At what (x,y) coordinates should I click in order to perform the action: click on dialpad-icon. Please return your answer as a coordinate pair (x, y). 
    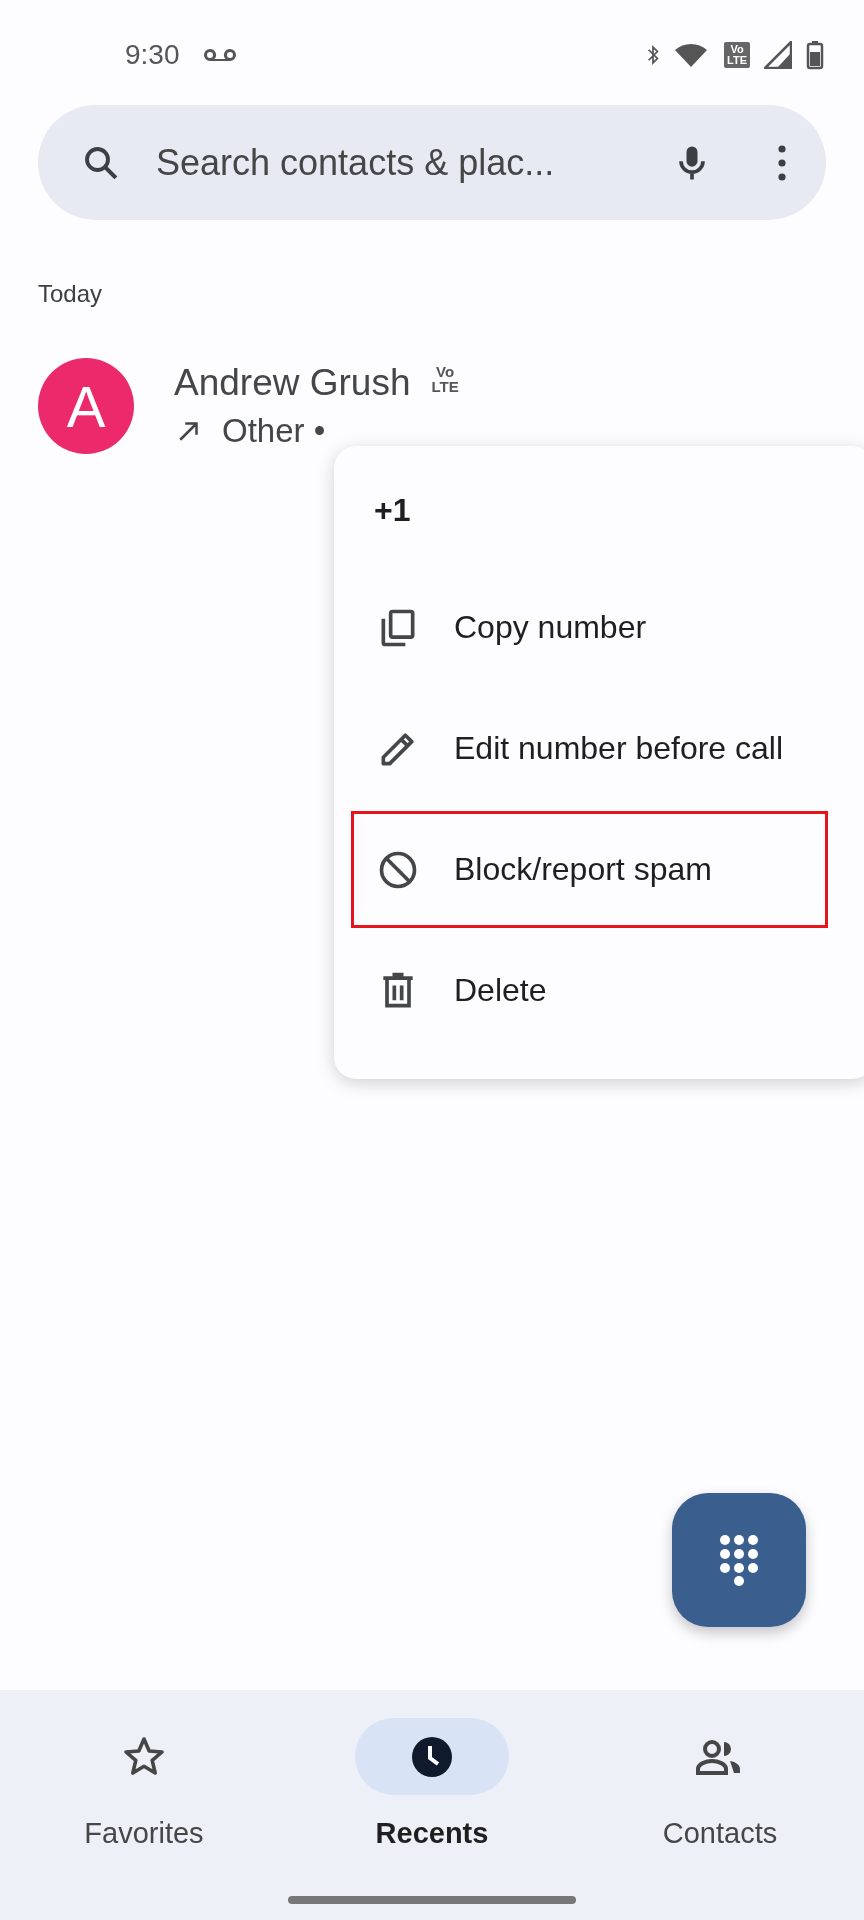
    Looking at the image, I should click on (739, 1560).